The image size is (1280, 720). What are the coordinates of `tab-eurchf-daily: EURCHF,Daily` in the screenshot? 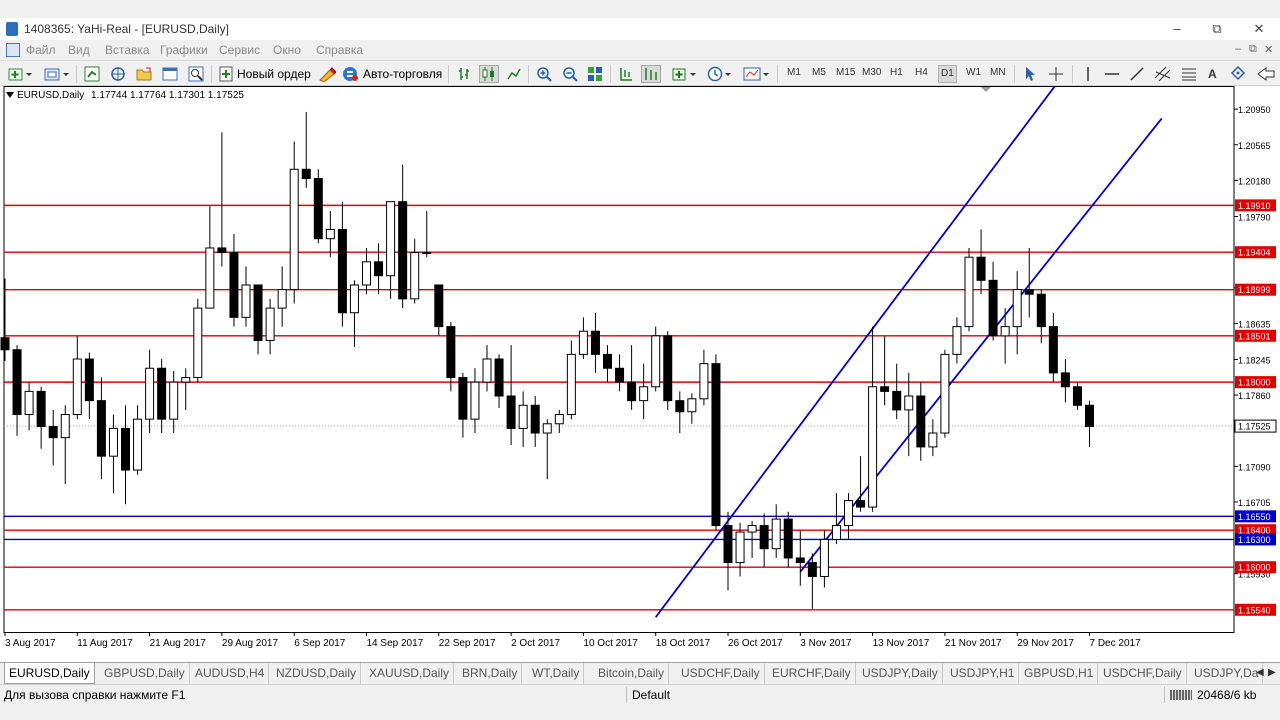 It's located at (812, 673).